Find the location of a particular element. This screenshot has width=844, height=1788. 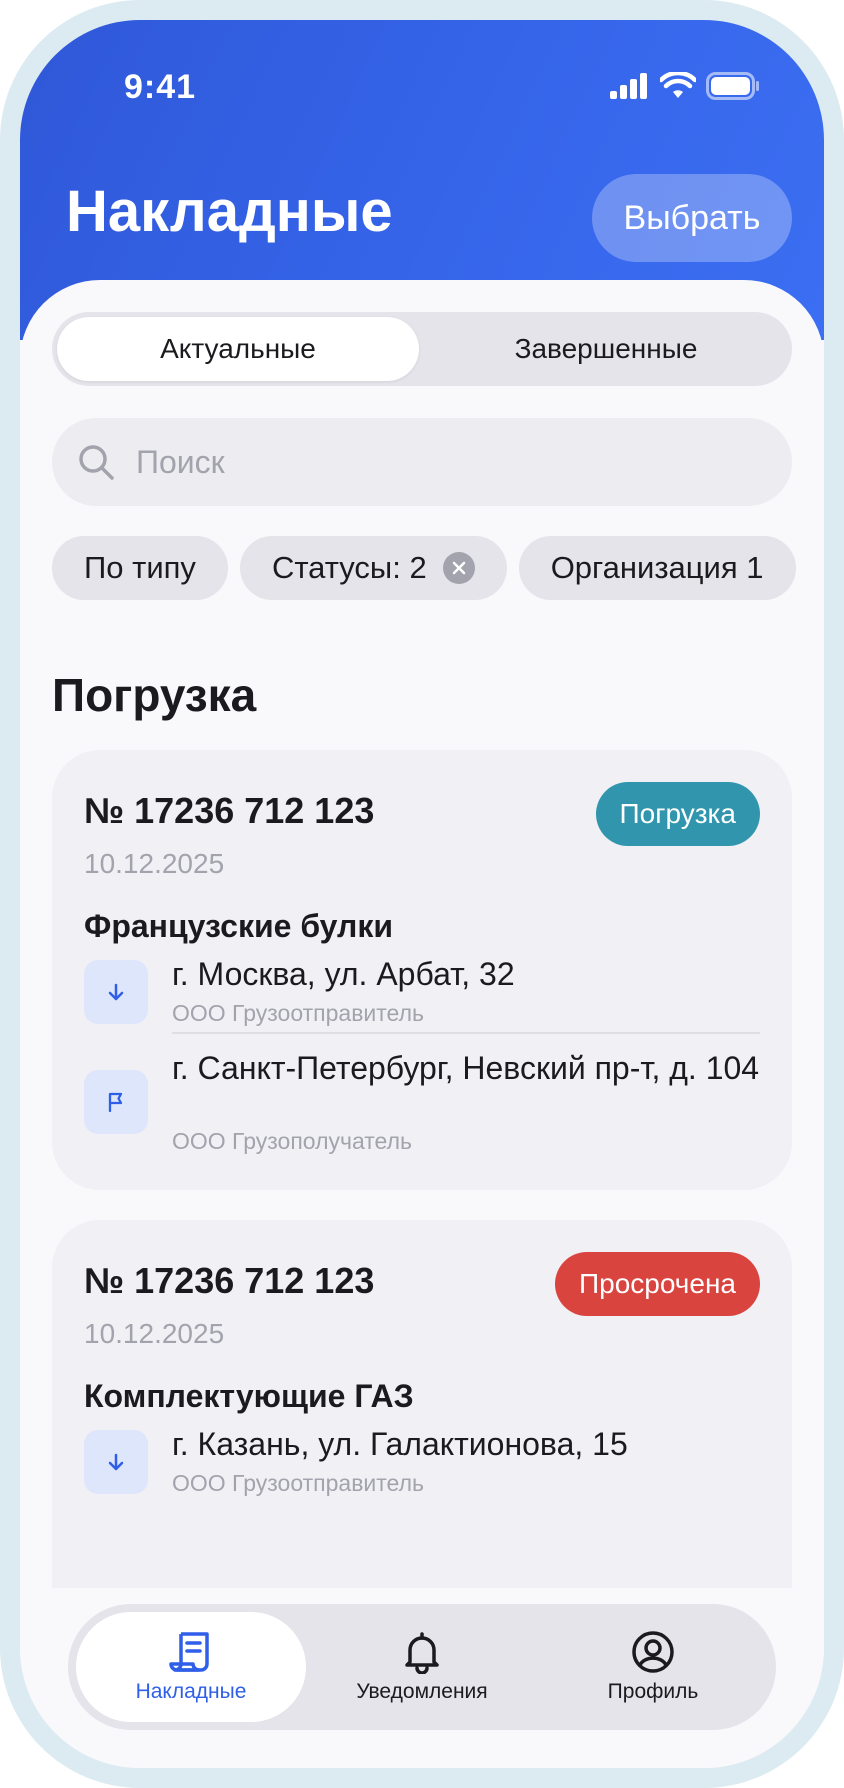

status-icons is located at coordinates (685, 86).